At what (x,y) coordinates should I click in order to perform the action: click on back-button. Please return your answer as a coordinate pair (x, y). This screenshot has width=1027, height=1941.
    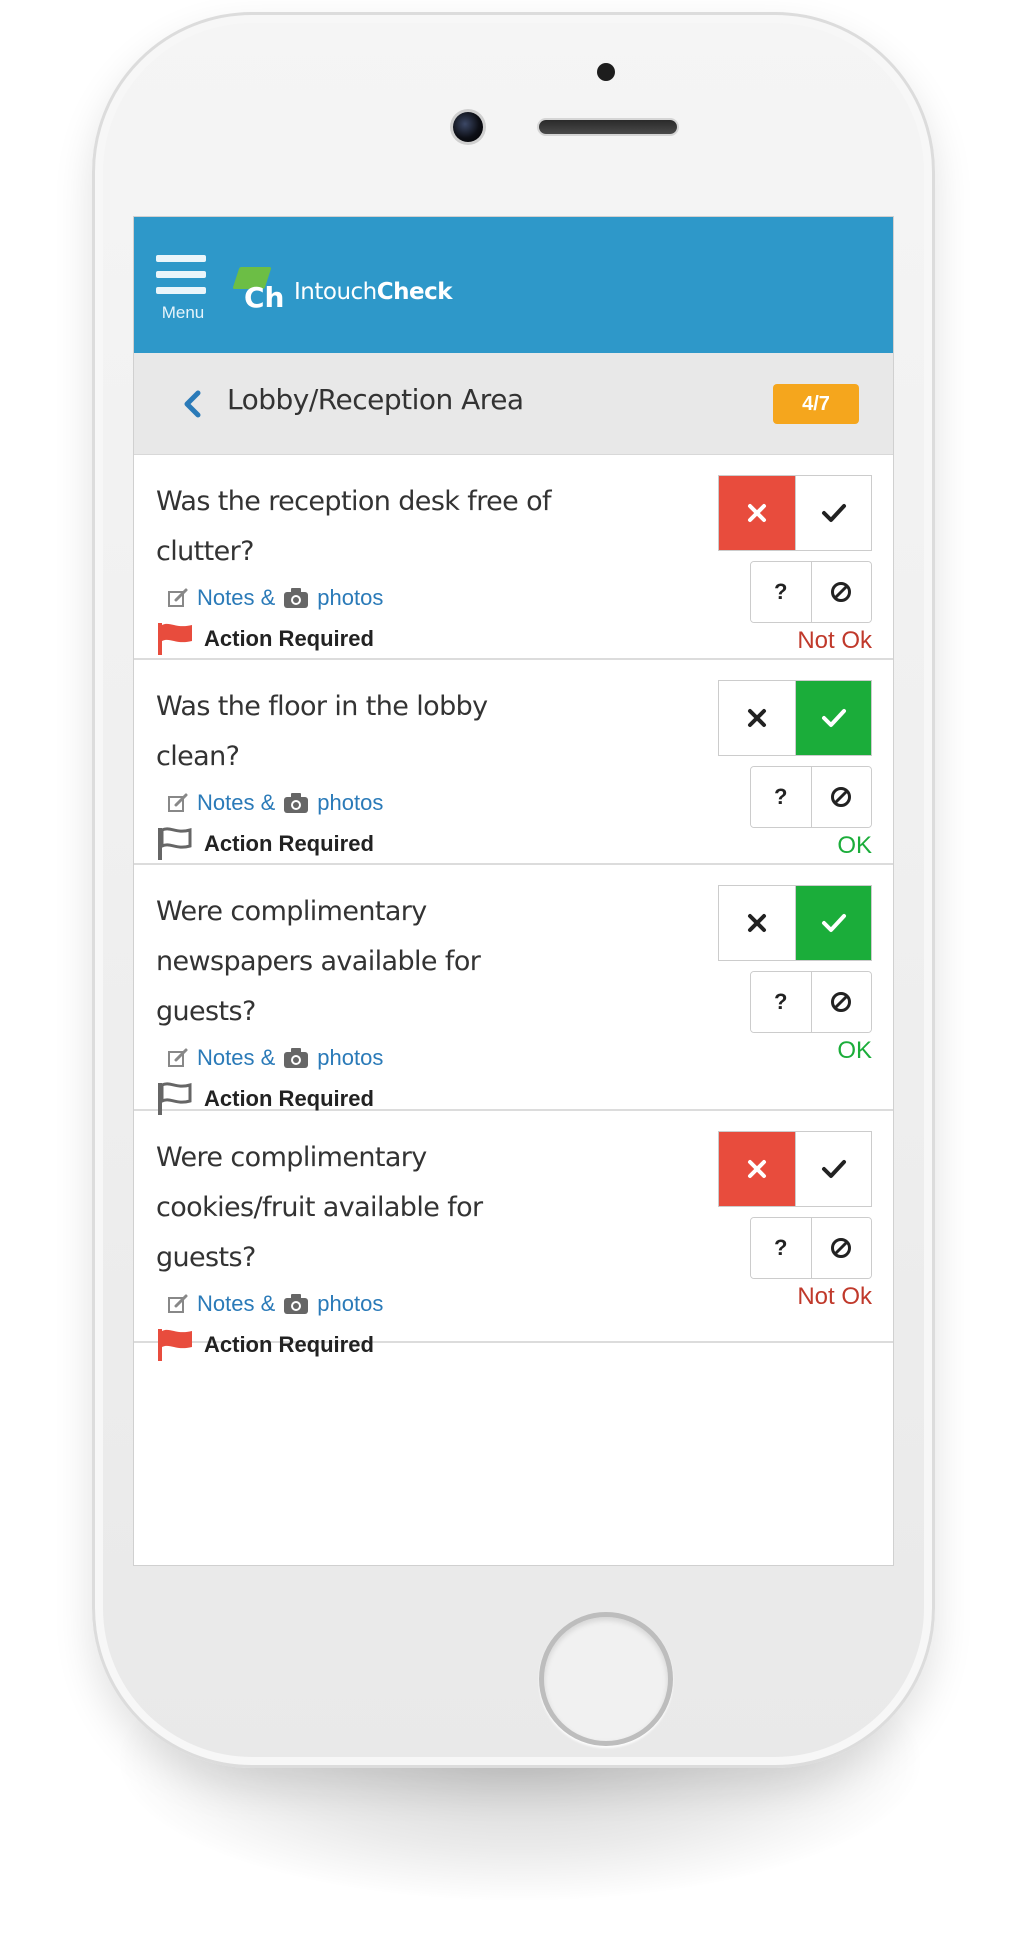
    Looking at the image, I should click on (192, 404).